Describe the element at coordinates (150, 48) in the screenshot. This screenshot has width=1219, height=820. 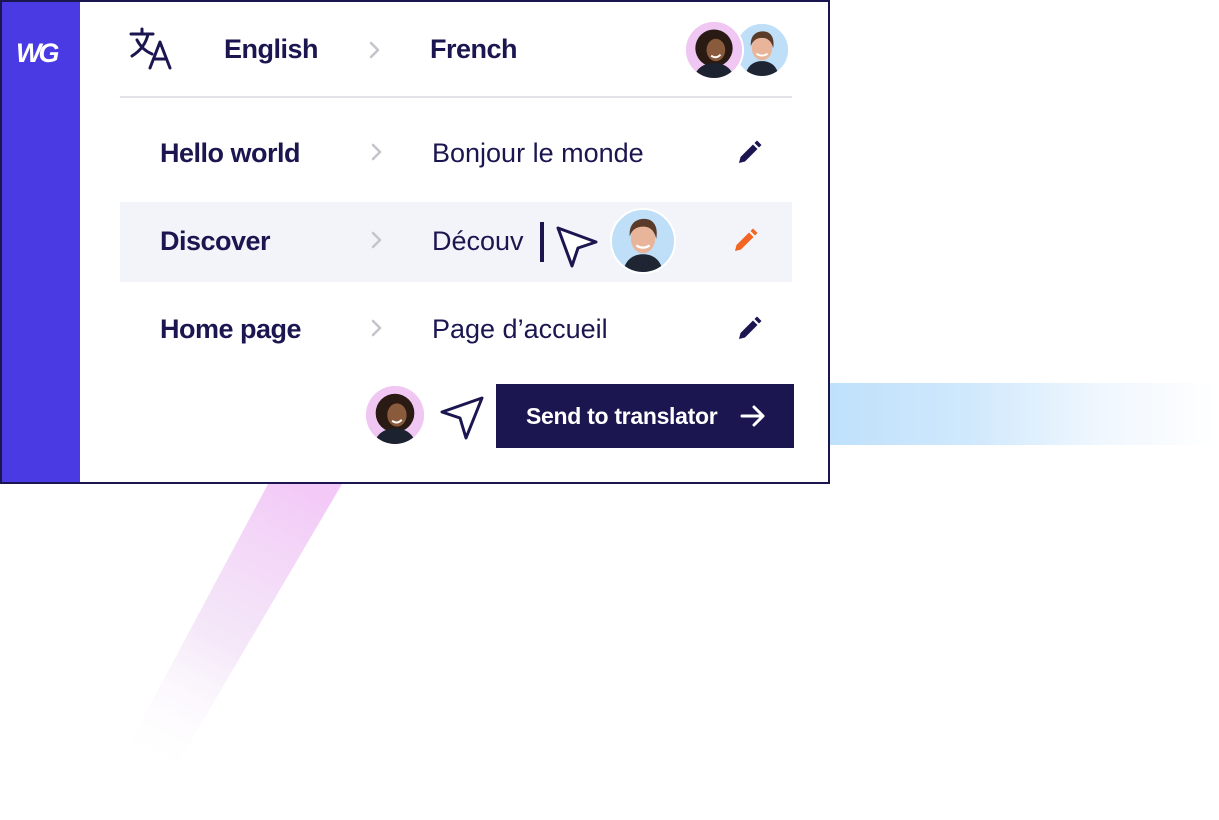
I see `translate-icon` at that location.